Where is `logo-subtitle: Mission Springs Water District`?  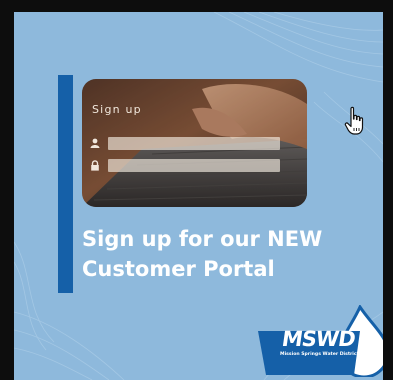 logo-subtitle: Mission Springs Water District is located at coordinates (319, 354).